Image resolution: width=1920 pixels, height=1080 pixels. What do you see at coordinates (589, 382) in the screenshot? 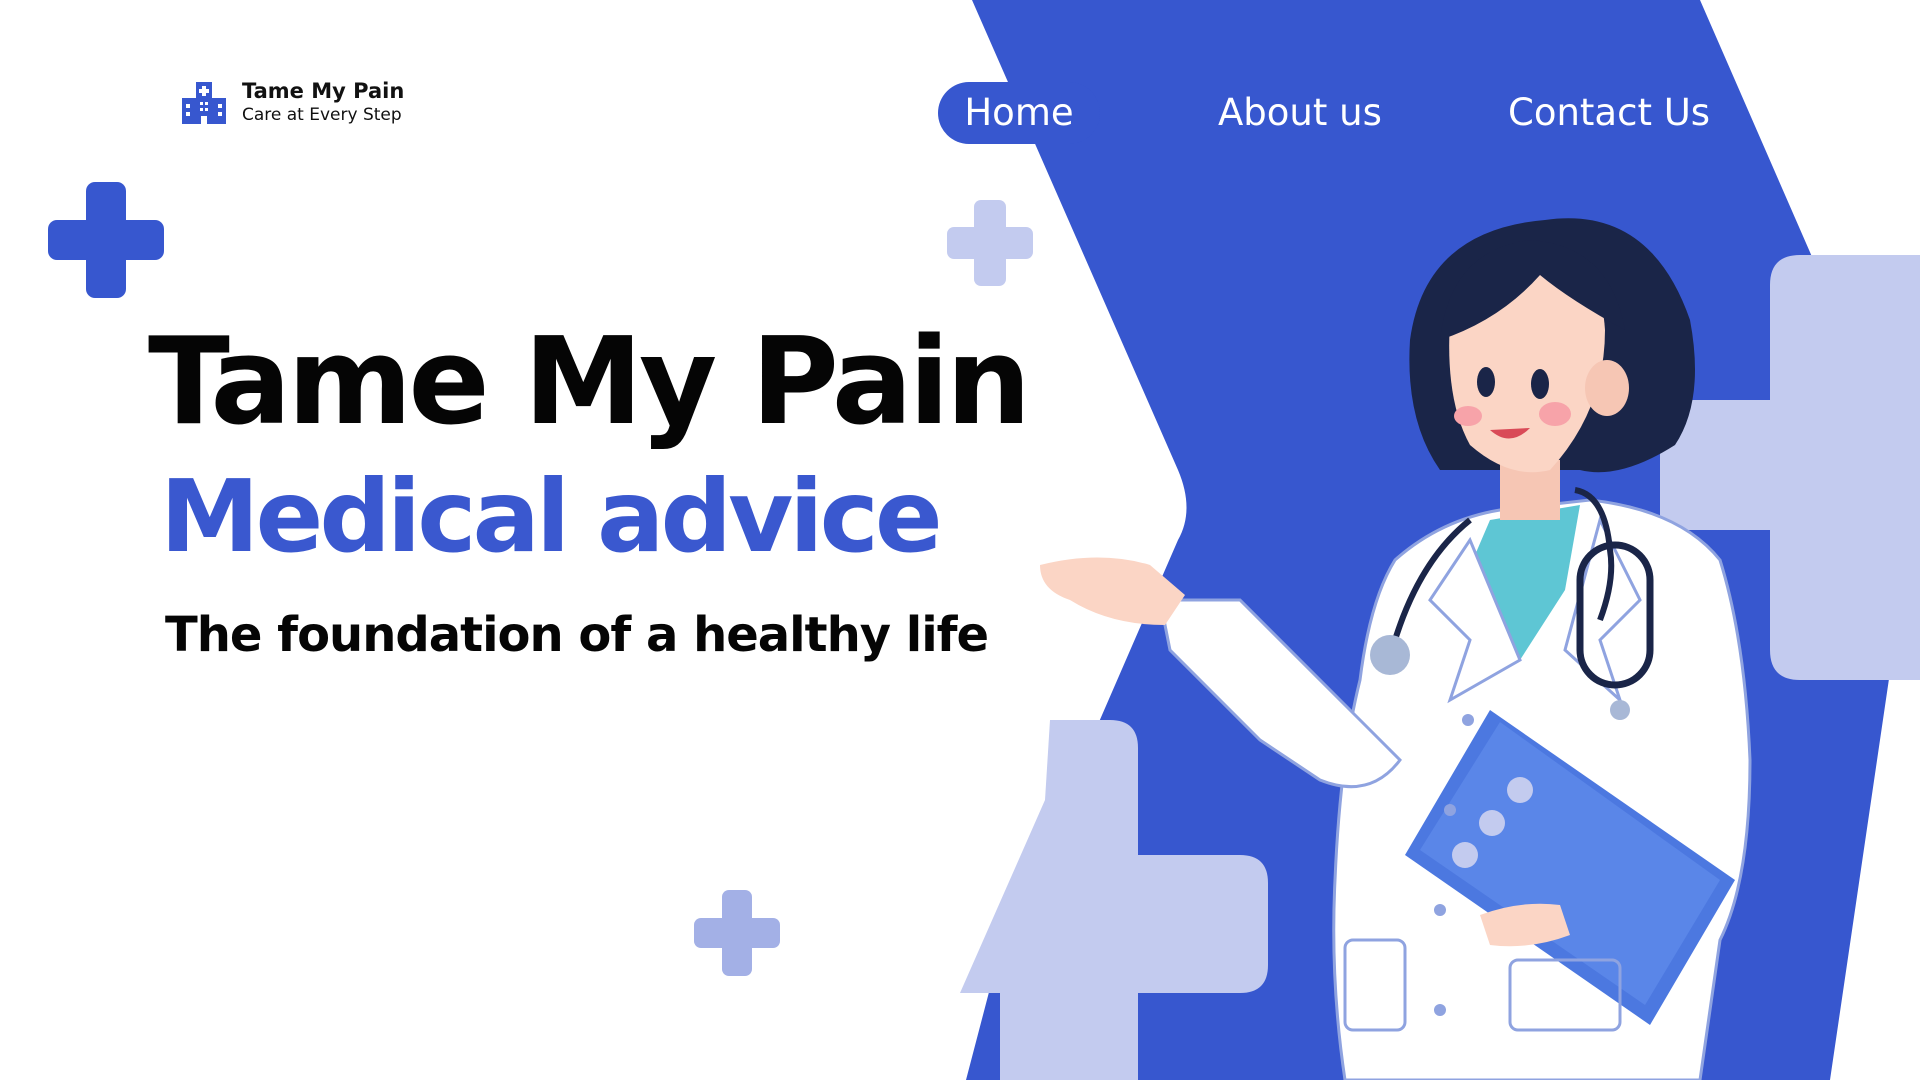
I see `hero-title: Tame My Pain` at bounding box center [589, 382].